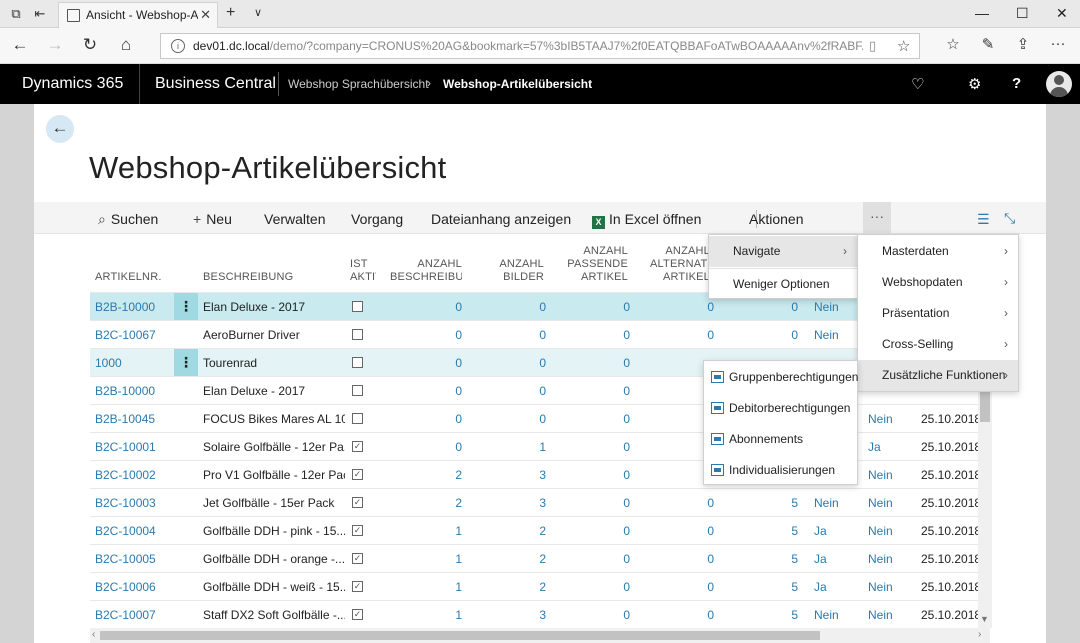  I want to click on cell-artikelnr: B2C-10005, so click(125, 559).